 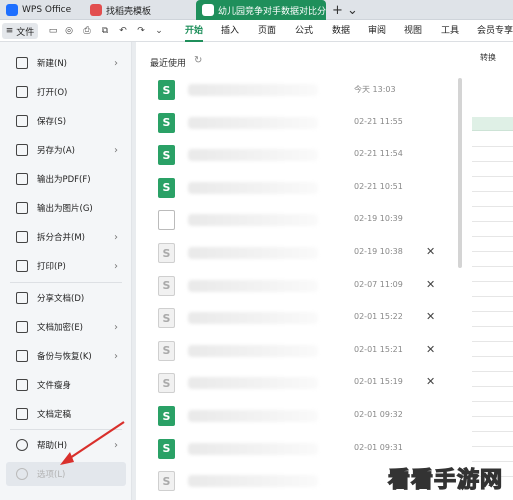 I want to click on watermark-text: 看看手游网, so click(x=445, y=480).